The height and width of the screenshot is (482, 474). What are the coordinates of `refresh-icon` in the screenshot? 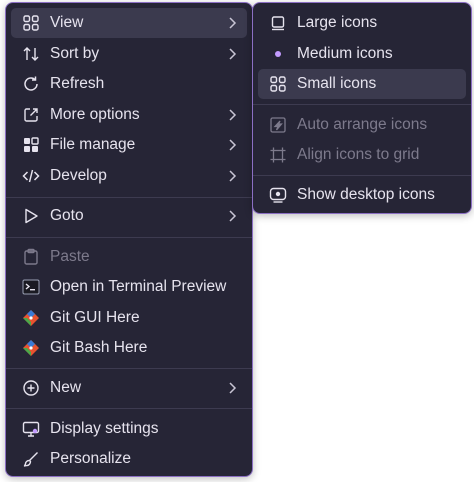 It's located at (31, 84).